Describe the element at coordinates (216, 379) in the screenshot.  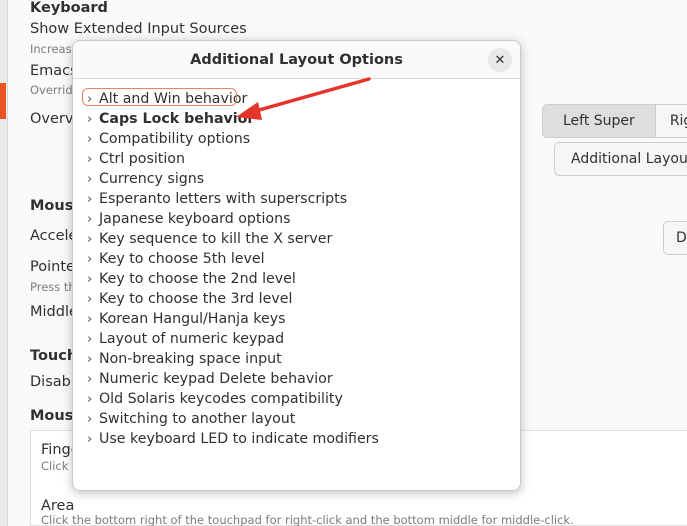
I see `layout-option-label: Numeric keypad Delete behavior` at that location.